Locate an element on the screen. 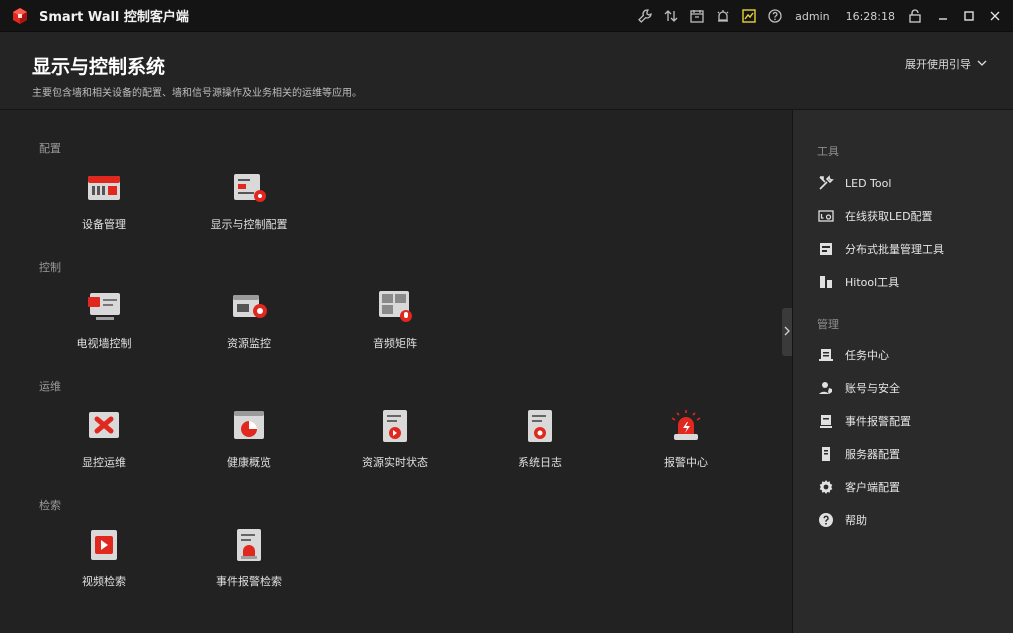  rp-item-client-config: 客户端配置 is located at coordinates (858, 487).